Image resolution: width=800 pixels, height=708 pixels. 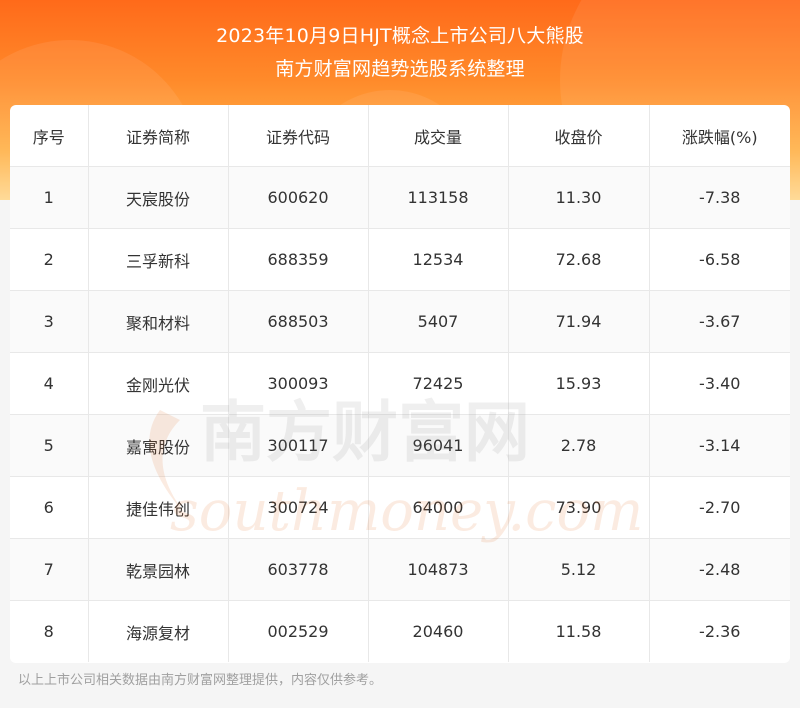 I want to click on cell-change-pct: -3.14, so click(x=719, y=445).